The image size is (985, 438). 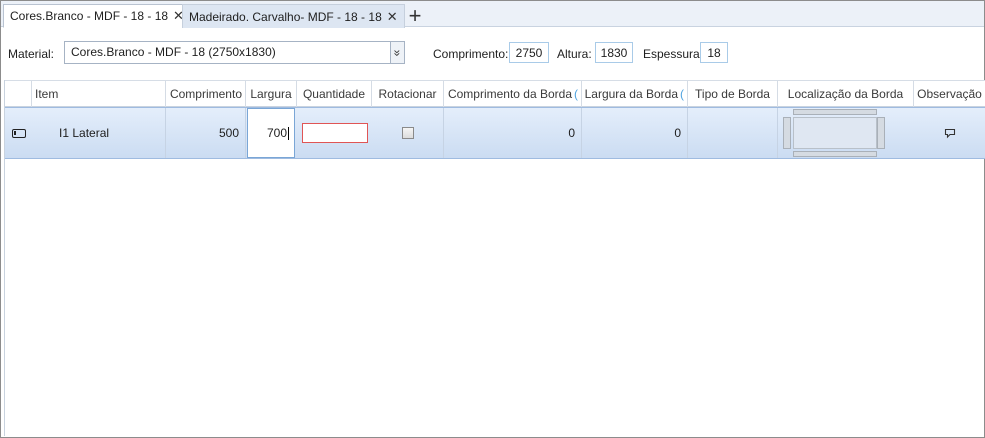 What do you see at coordinates (89, 16) in the screenshot?
I see `tab-label: Cores.Branco - MDF - 18 - 18` at bounding box center [89, 16].